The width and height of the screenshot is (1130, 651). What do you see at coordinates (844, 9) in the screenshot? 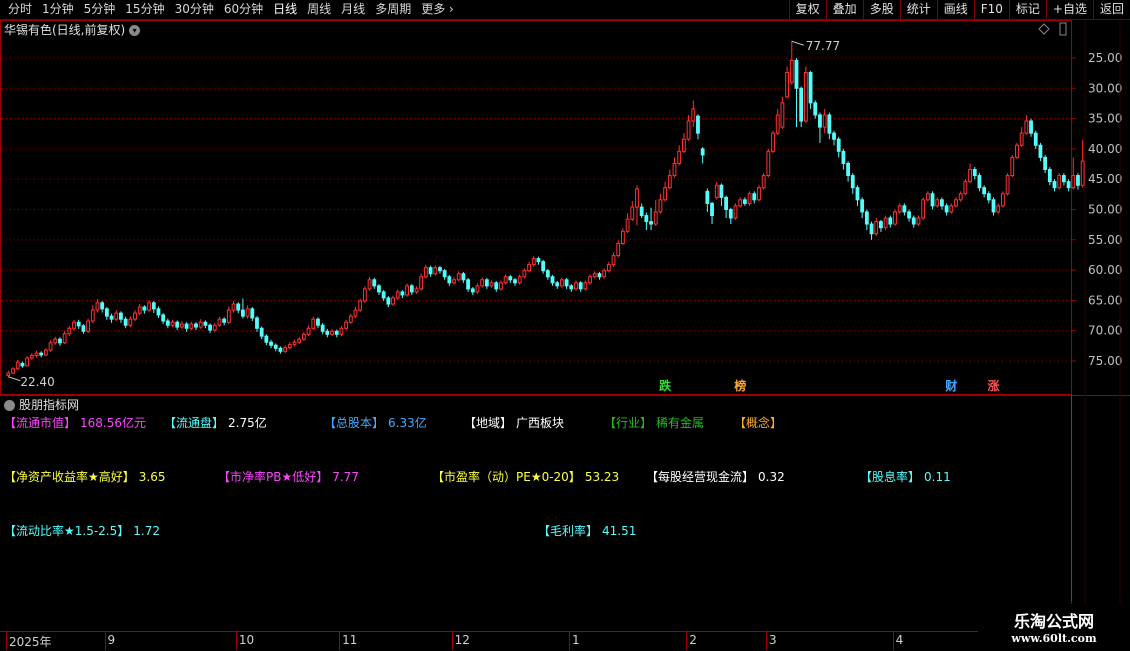
I see `toolbar-button-1: 叠加` at bounding box center [844, 9].